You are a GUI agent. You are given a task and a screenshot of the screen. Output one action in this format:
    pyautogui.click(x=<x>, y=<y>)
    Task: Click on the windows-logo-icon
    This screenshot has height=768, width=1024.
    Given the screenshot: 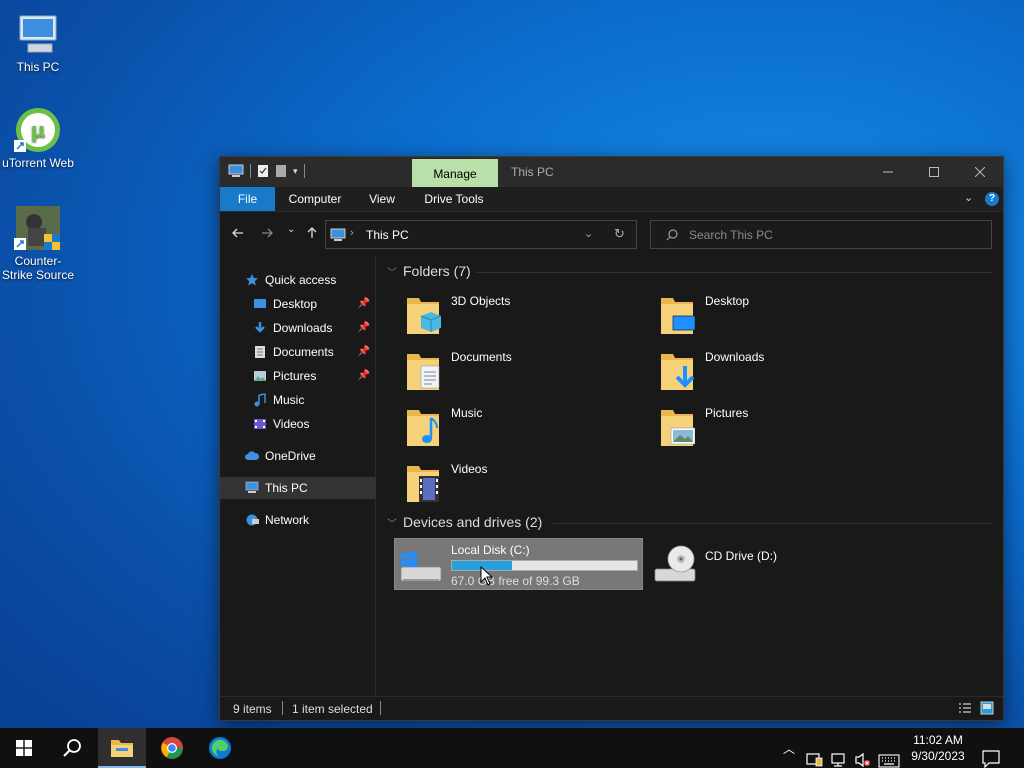 What is the action you would take?
    pyautogui.click(x=24, y=748)
    